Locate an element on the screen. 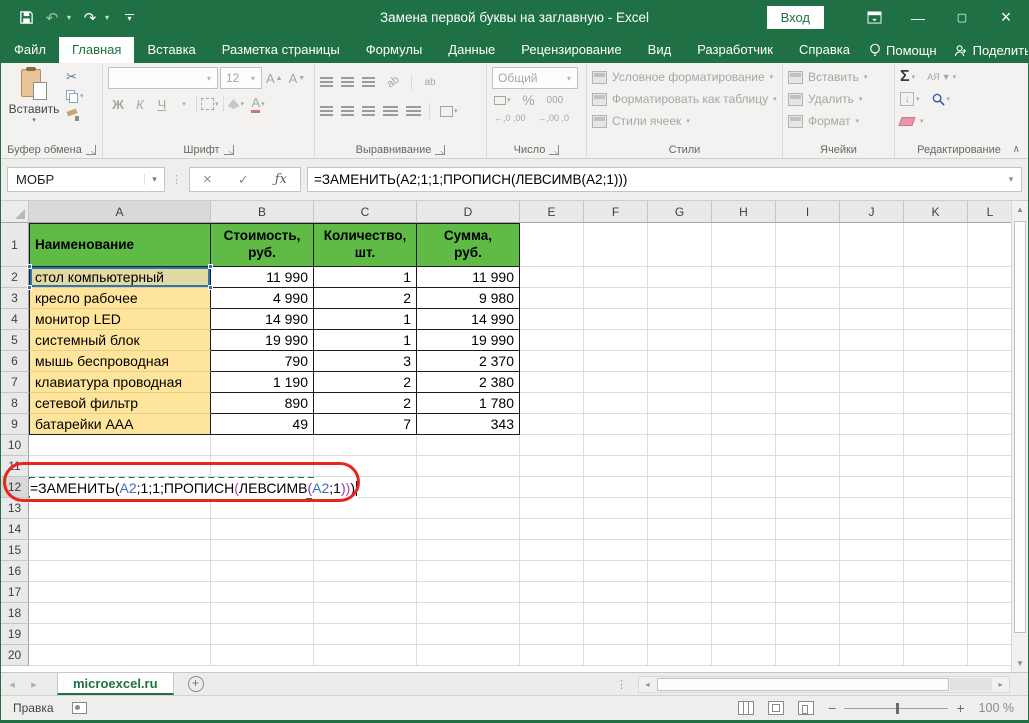  autosum-button: Σ ▾ is located at coordinates (907, 77).